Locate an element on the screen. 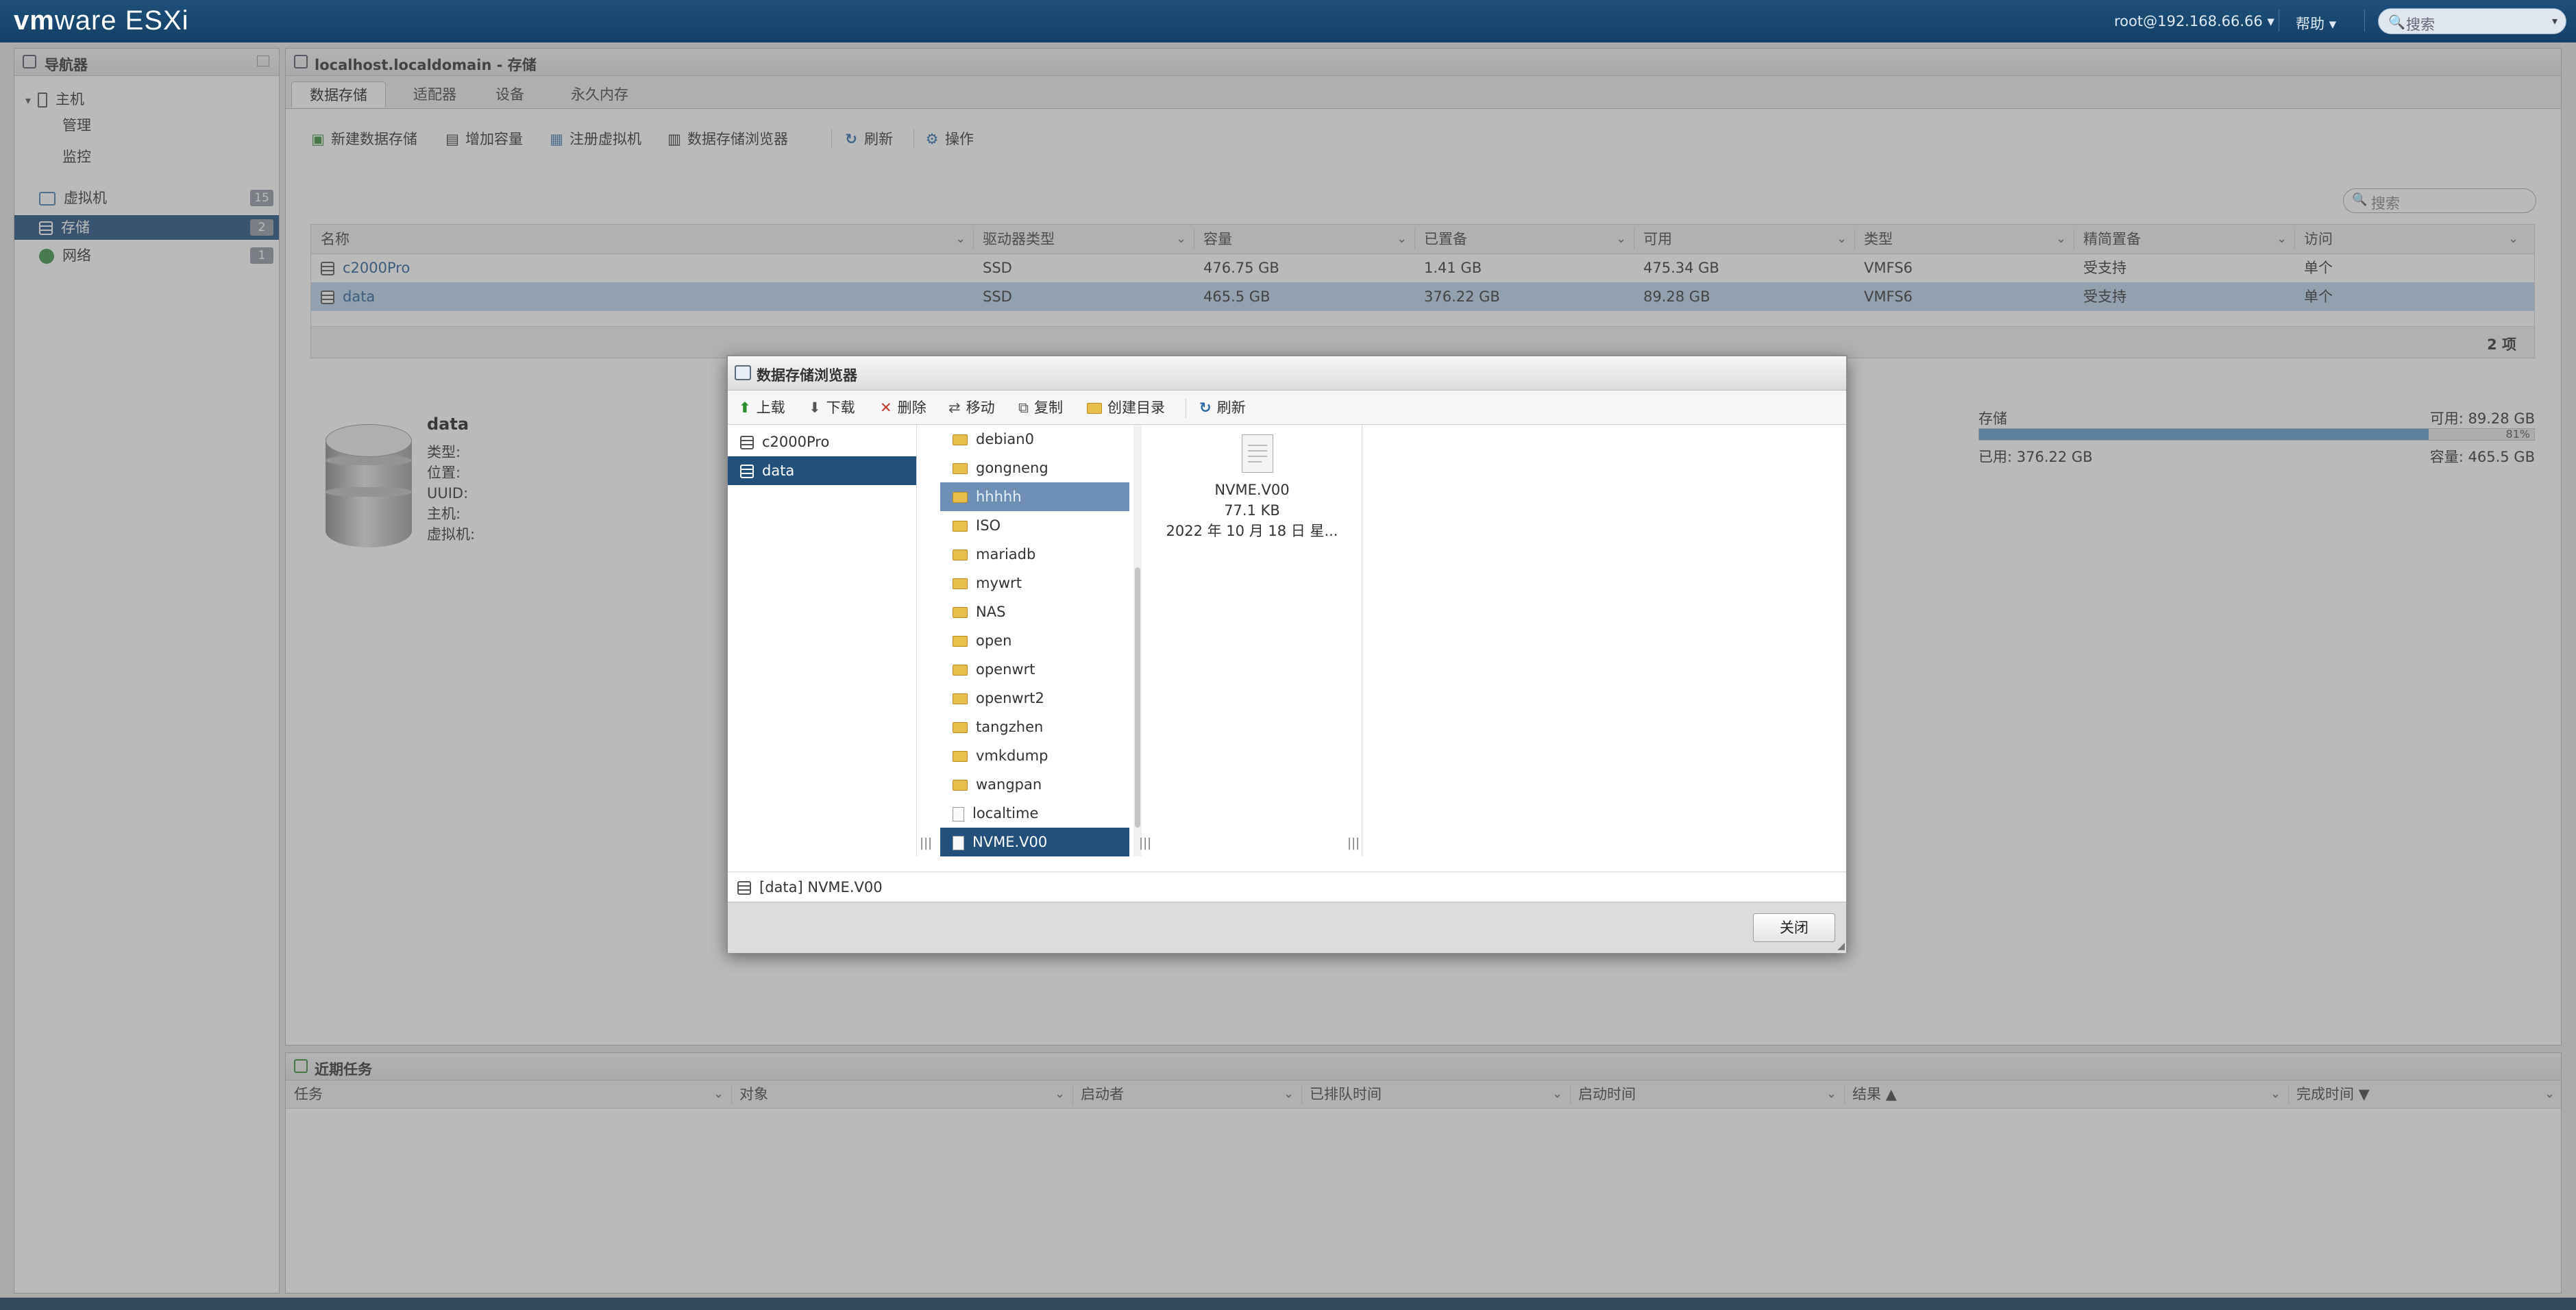 The height and width of the screenshot is (1310, 2576). folder-label: mywrt is located at coordinates (999, 583).